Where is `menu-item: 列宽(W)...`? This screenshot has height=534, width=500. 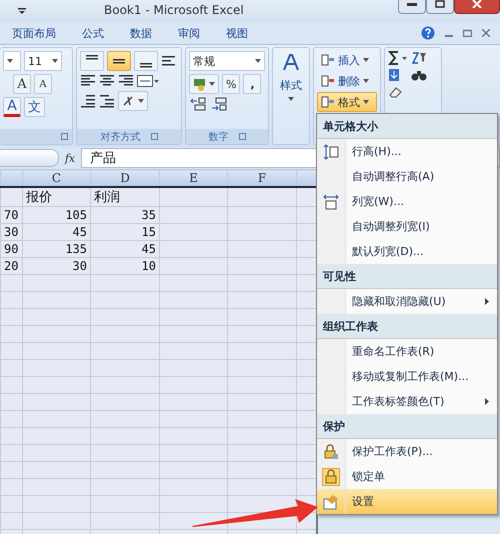 menu-item: 列宽(W)... is located at coordinates (407, 201).